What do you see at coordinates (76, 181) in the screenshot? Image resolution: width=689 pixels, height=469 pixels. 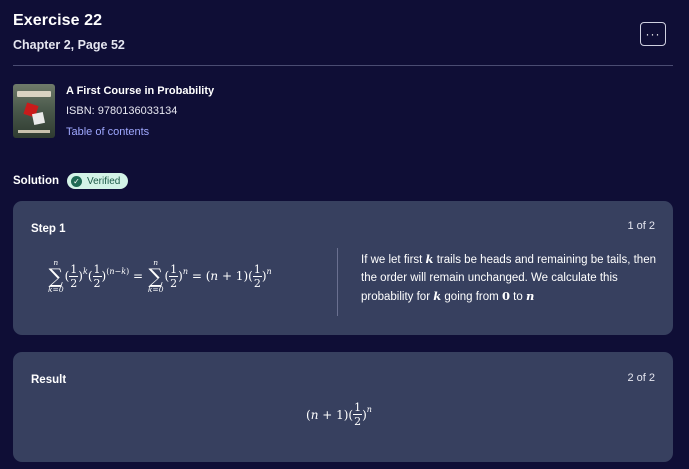 I see `check-circle-icon: ✓` at bounding box center [76, 181].